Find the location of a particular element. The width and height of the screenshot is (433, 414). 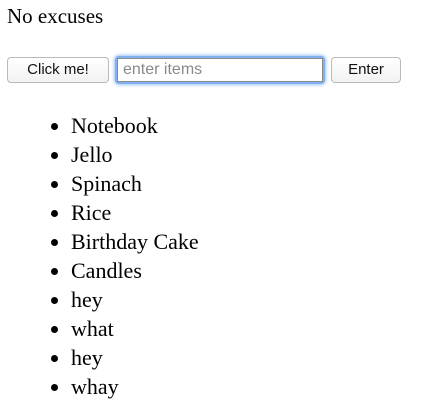

list-item: Spinach is located at coordinates (135, 183).